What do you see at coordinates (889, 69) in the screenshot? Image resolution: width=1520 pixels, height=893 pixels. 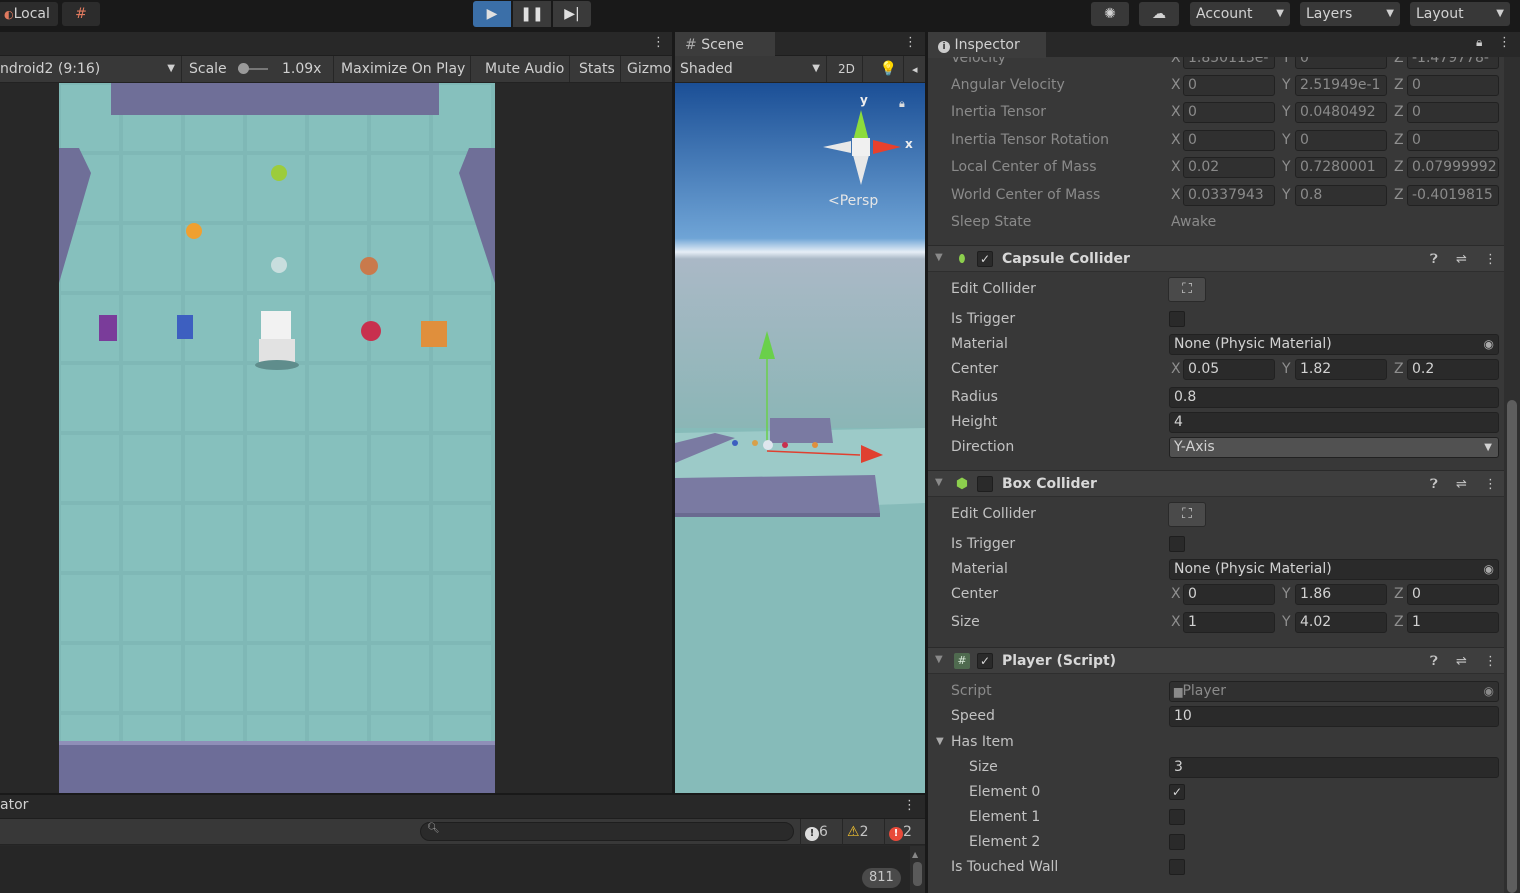 I see `lighting-toggle: 💡` at bounding box center [889, 69].